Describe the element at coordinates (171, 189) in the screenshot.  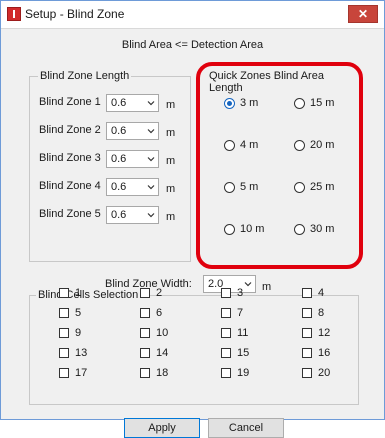
I see `blind-zone-4-unit: m` at that location.